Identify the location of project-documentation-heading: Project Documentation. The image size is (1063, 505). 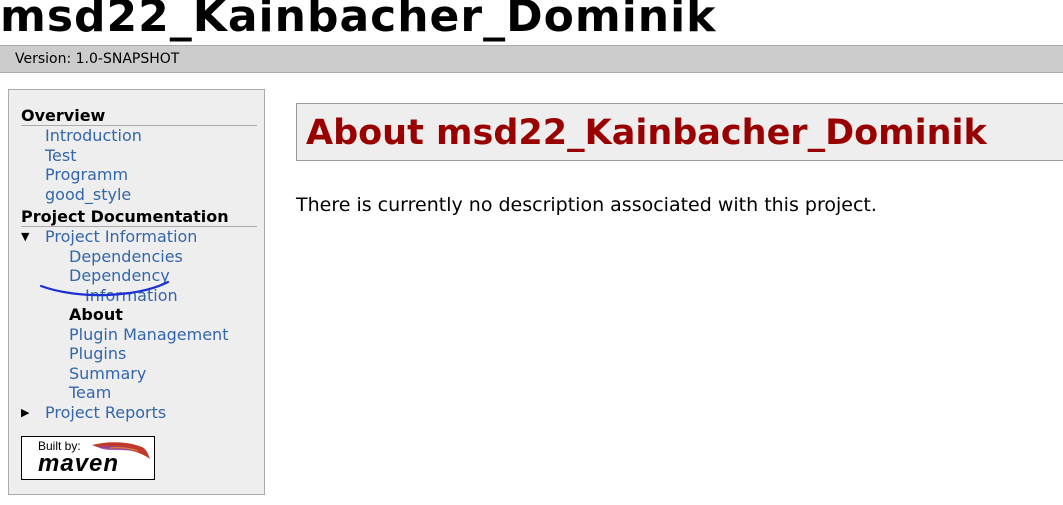
(139, 217).